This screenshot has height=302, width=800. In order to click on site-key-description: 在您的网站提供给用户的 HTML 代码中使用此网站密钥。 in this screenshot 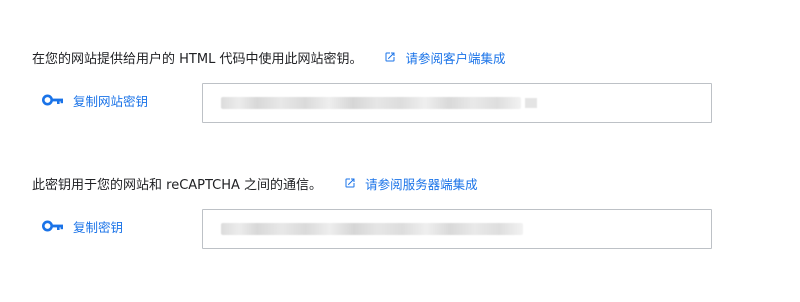, I will do `click(197, 59)`.